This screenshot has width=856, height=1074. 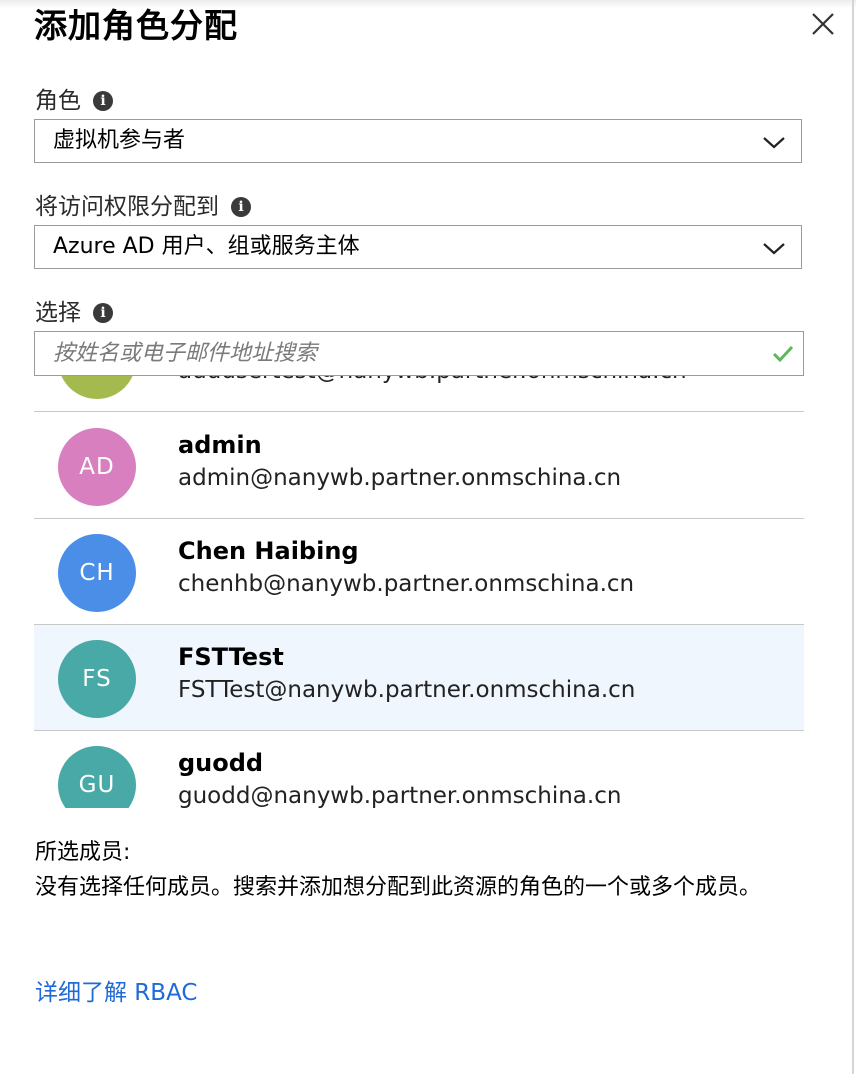 I want to click on select-label-row: 选择 i, so click(x=74, y=313).